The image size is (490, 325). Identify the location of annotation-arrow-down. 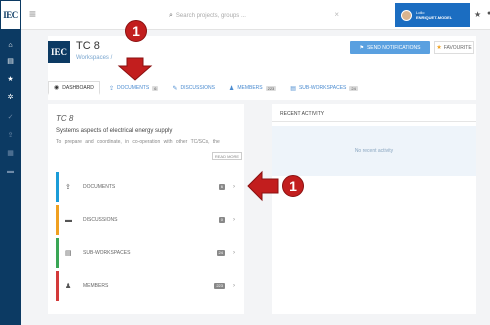
(135, 69).